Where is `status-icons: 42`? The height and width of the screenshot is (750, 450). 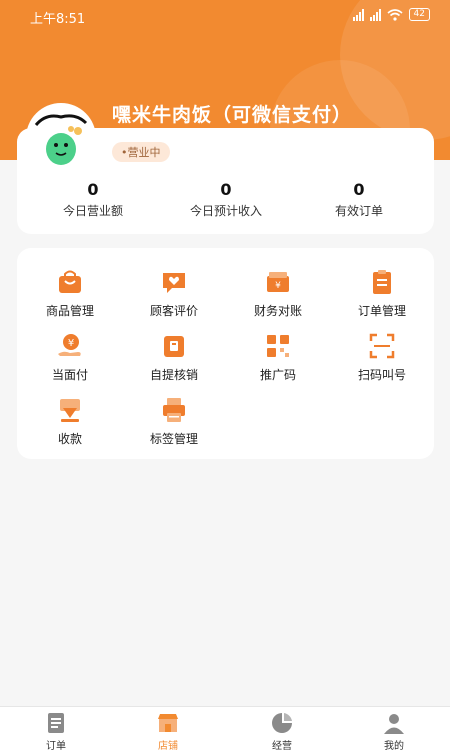 status-icons: 42 is located at coordinates (391, 14).